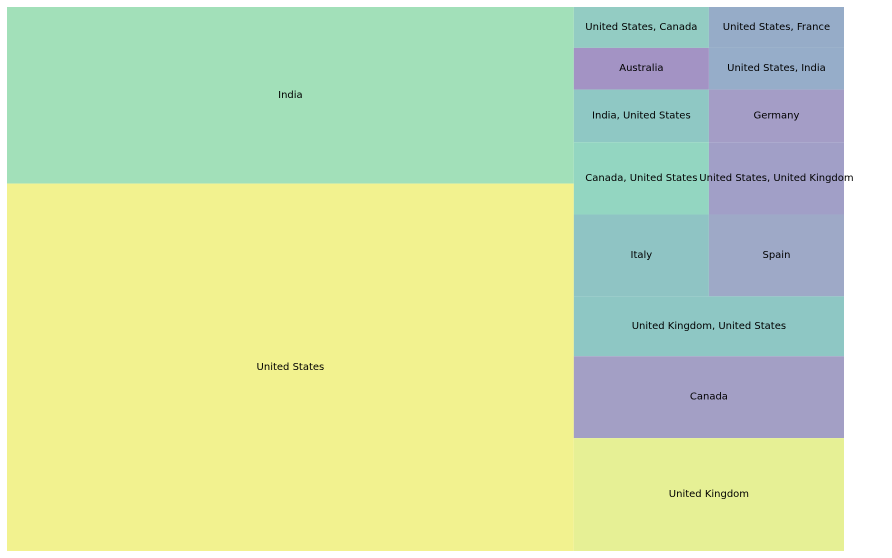  I want to click on treemap-label-germany: Germany, so click(776, 115).